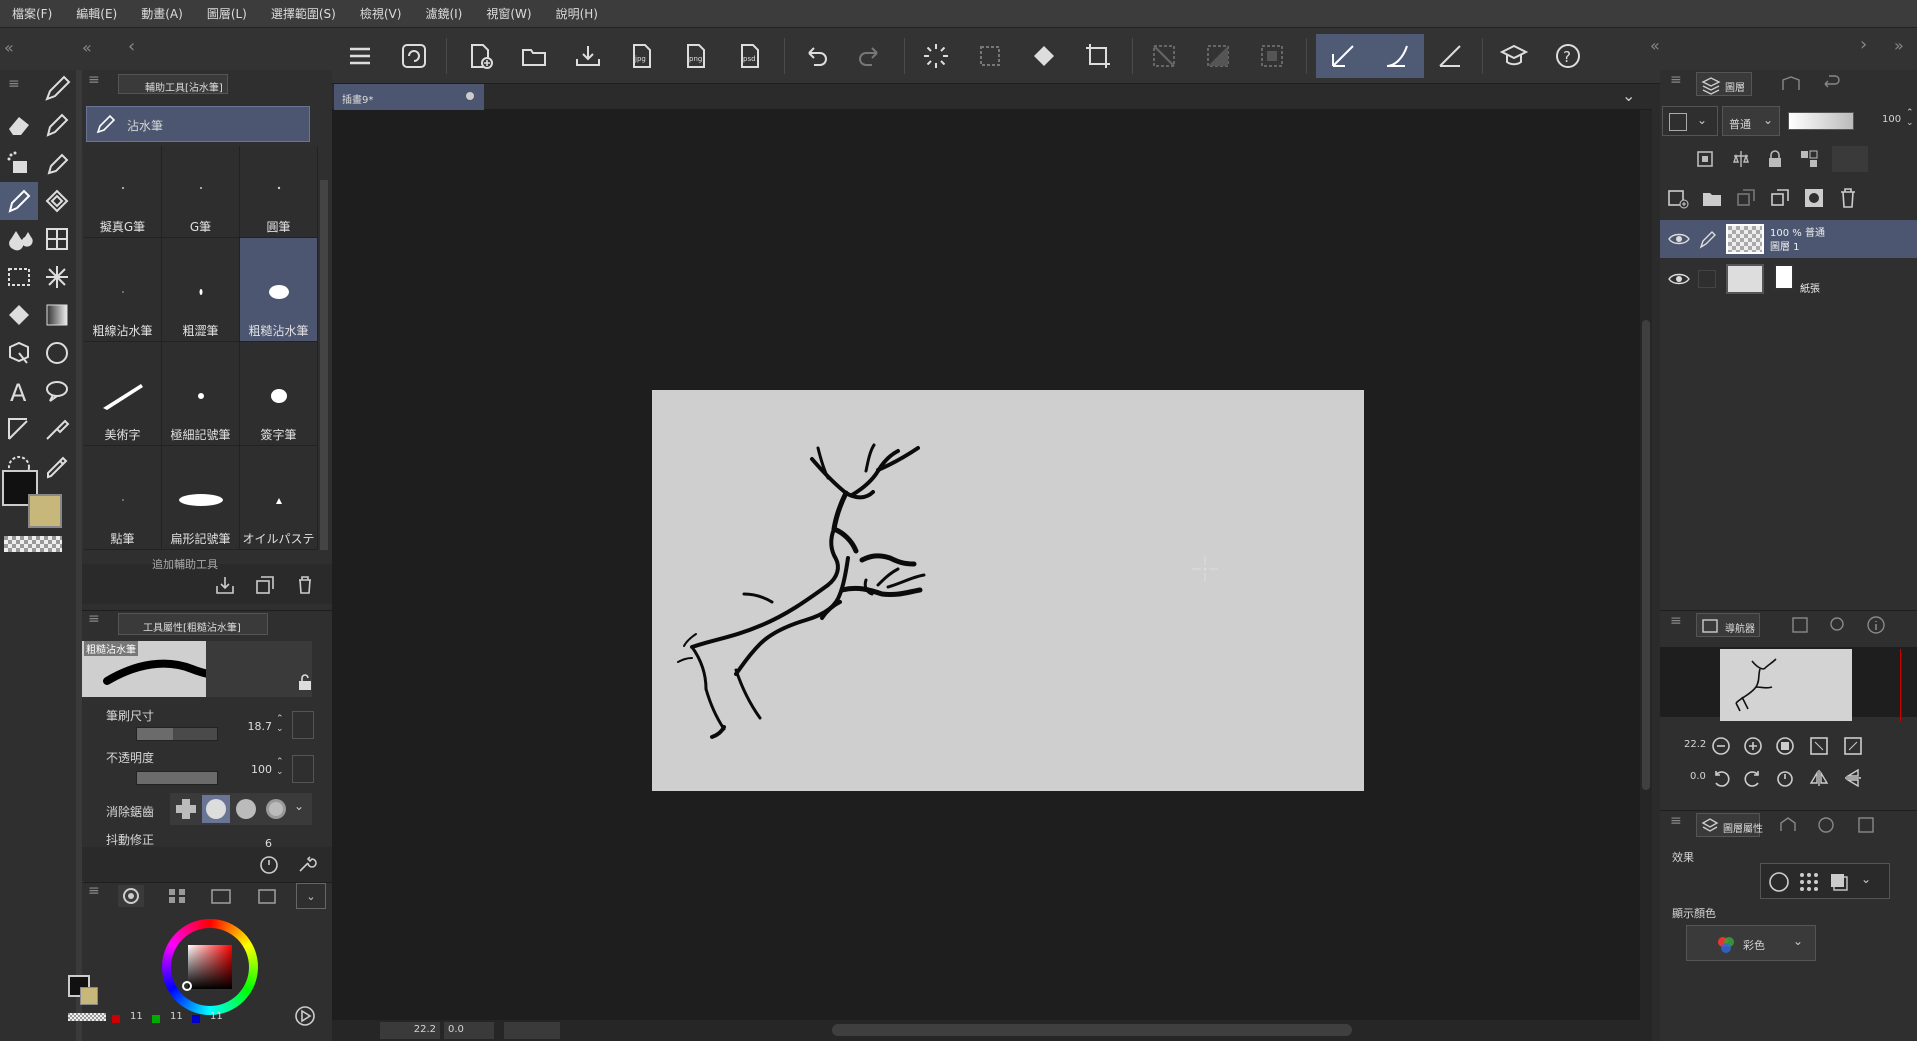  What do you see at coordinates (225, 585) in the screenshot?
I see `import-subtool-icon` at bounding box center [225, 585].